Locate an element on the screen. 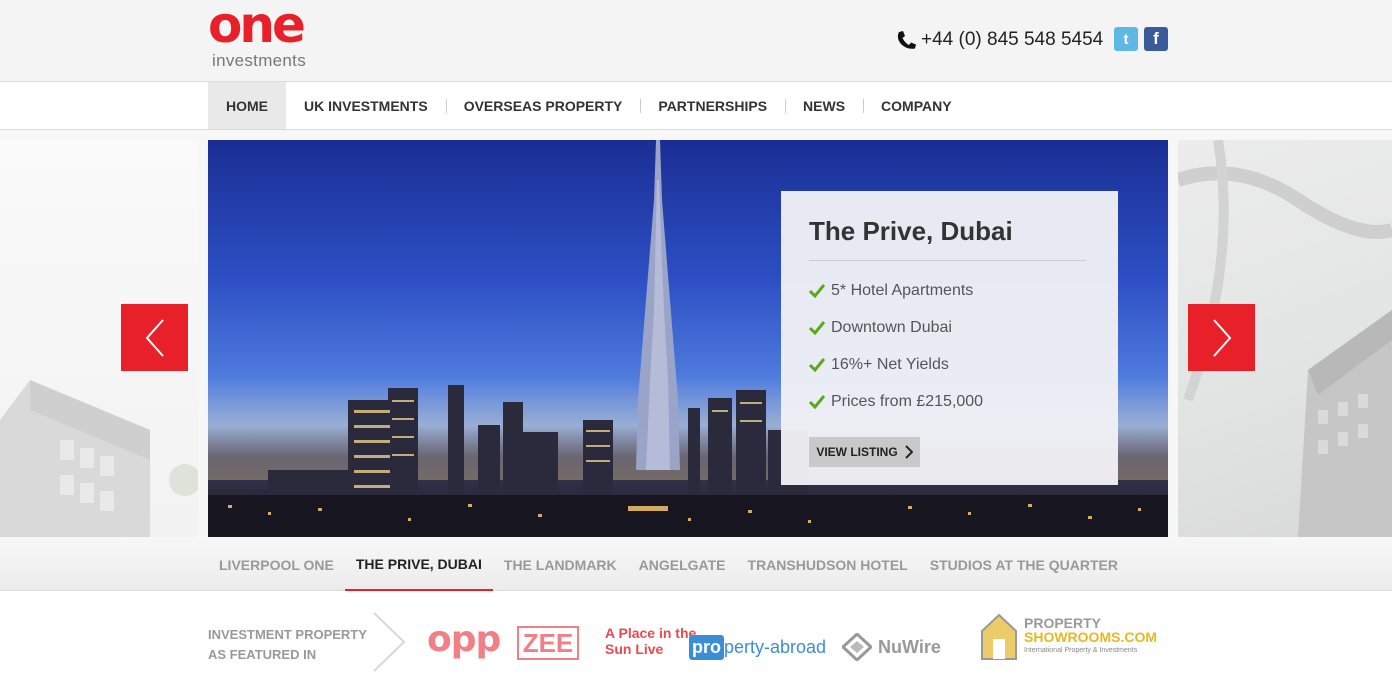  nav-item-company: COMPANY is located at coordinates (916, 105).